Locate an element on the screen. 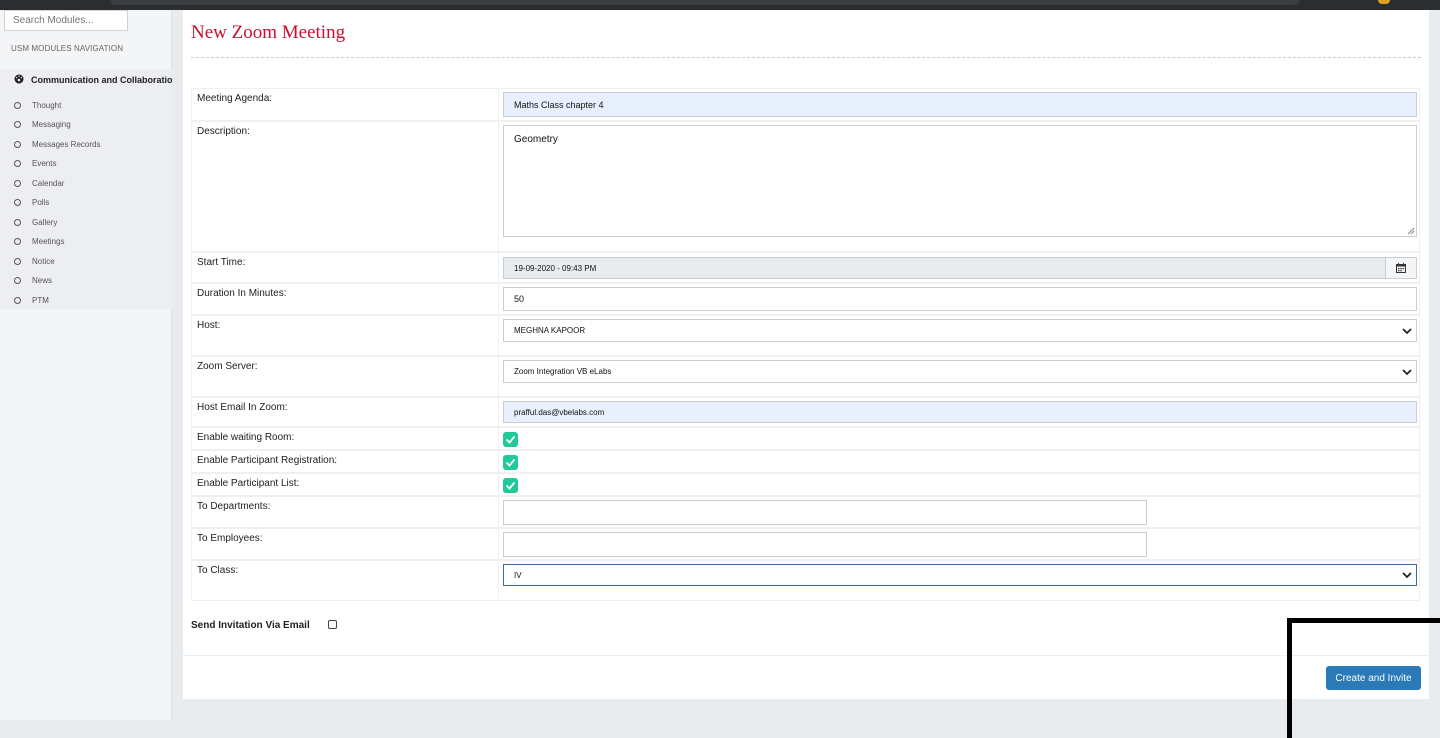  footer-divider is located at coordinates (806, 655).